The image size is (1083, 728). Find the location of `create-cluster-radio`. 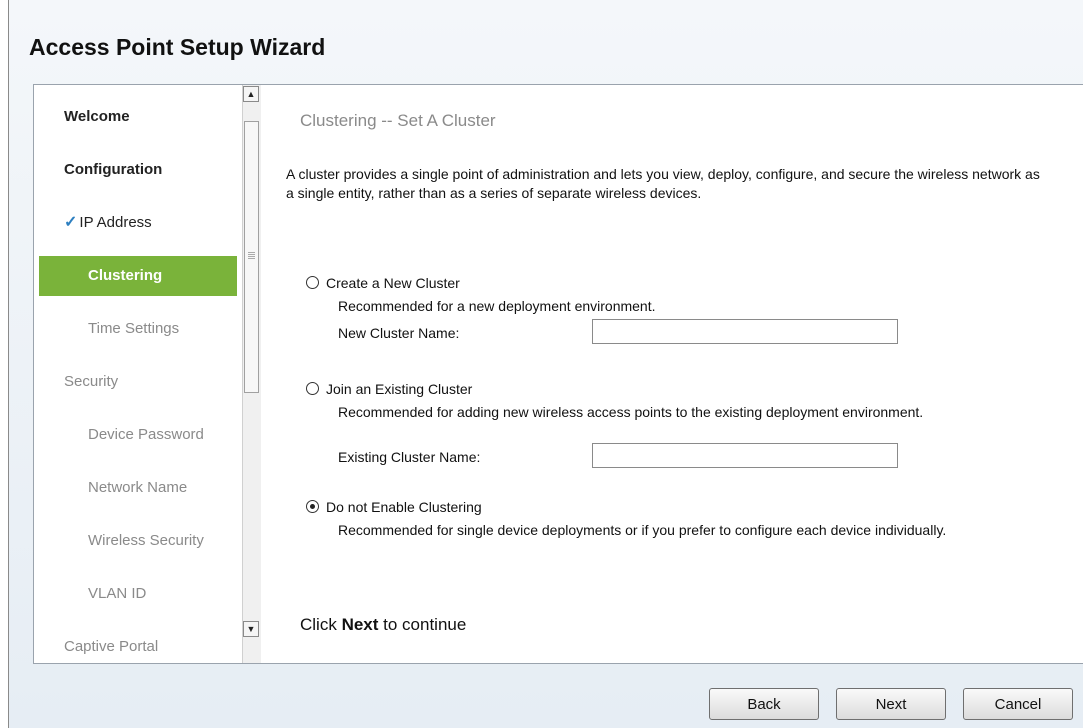

create-cluster-radio is located at coordinates (312, 282).